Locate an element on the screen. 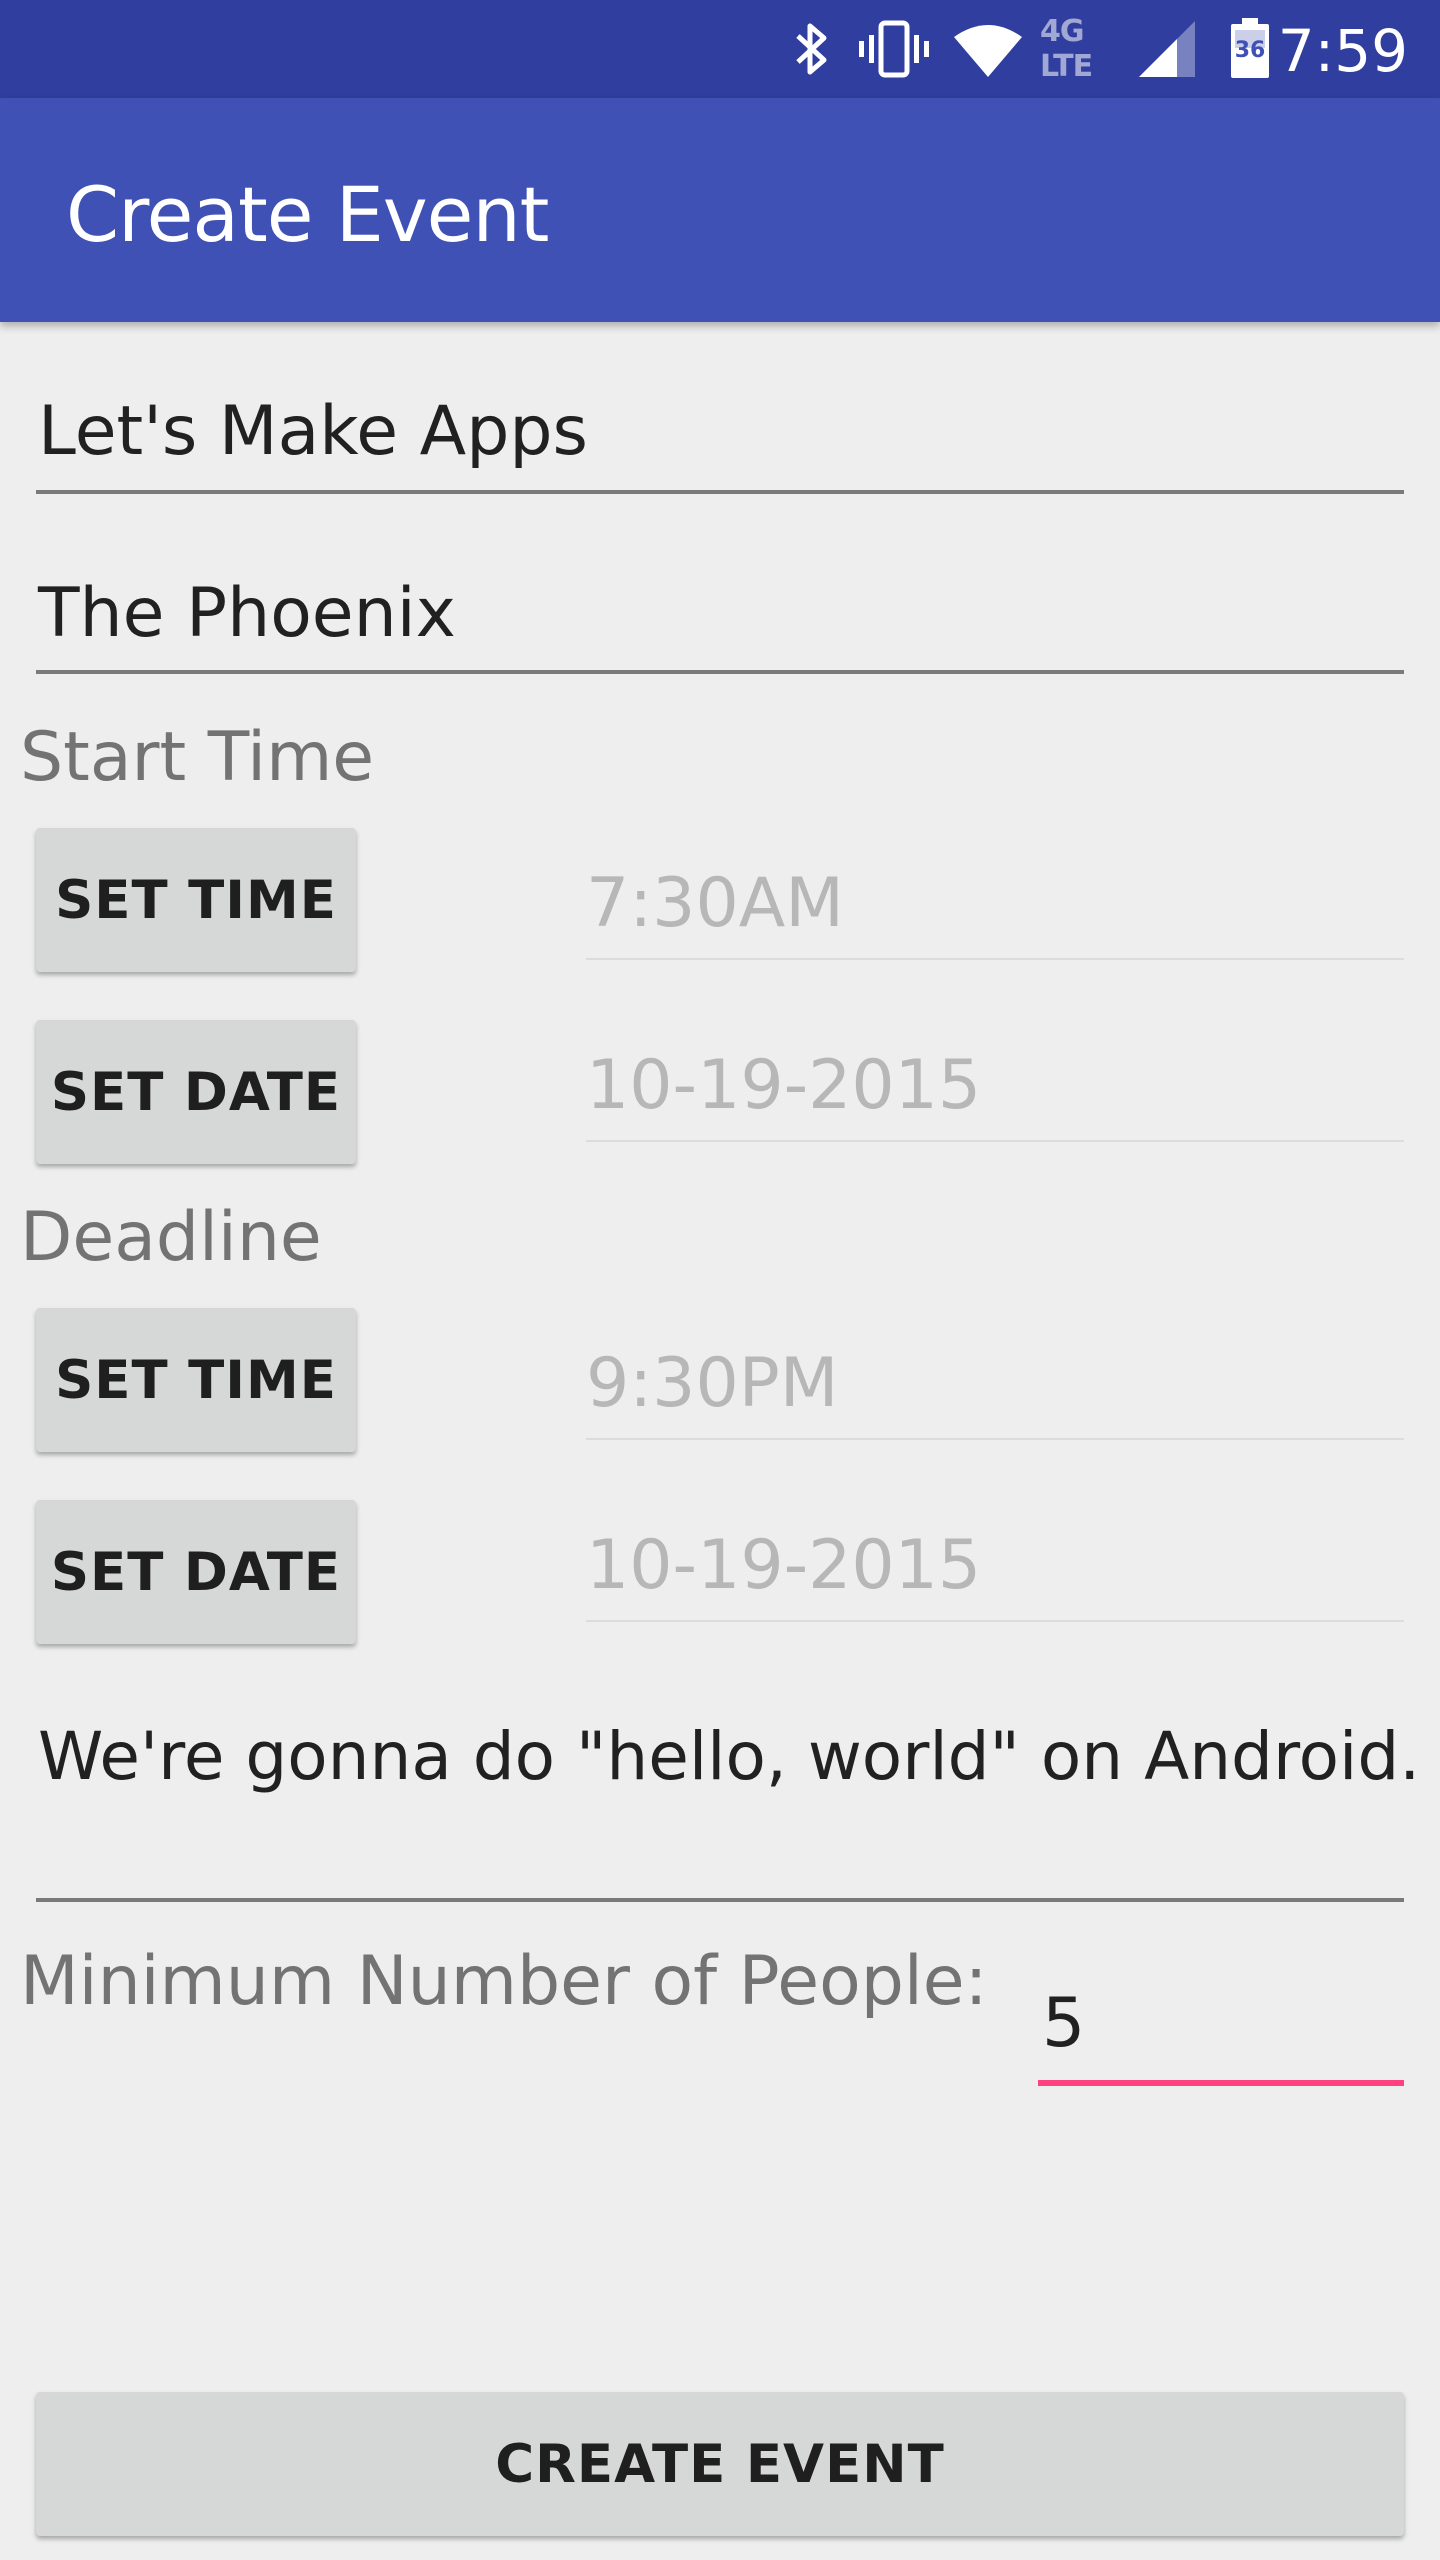  network-type-icon: 4G LTE is located at coordinates (1085, 49).